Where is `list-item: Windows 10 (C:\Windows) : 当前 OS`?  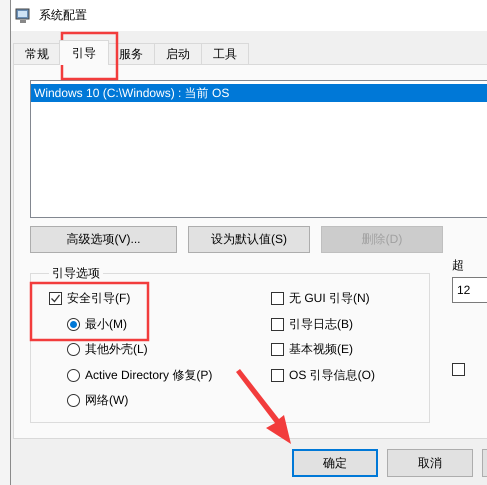
list-item: Windows 10 (C:\Windows) : 当前 OS is located at coordinates (259, 93).